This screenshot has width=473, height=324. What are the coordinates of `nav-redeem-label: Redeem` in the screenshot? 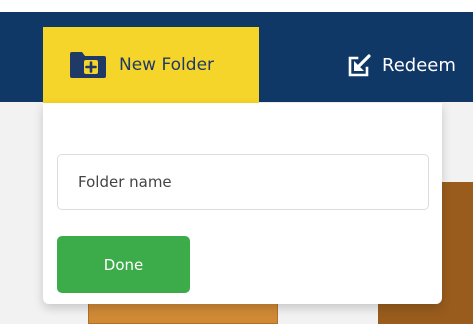 It's located at (419, 65).